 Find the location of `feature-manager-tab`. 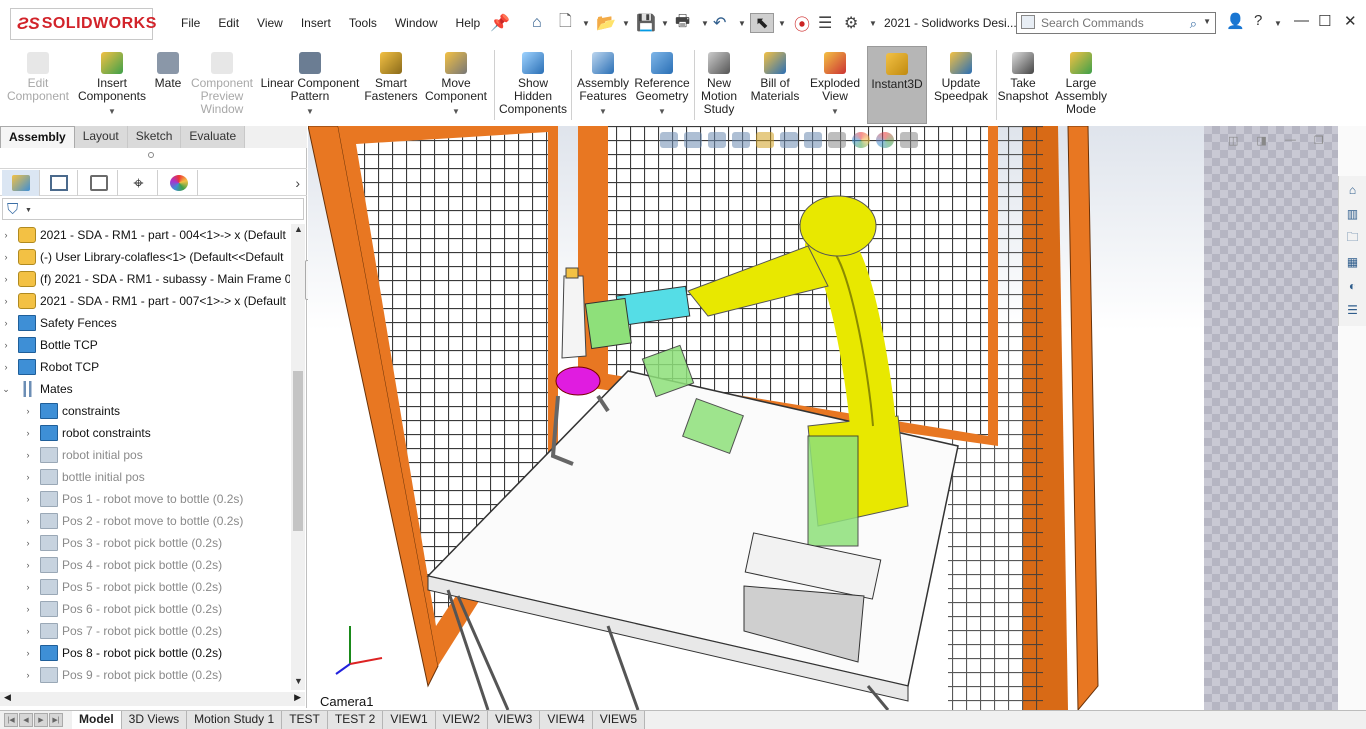

feature-manager-tab is located at coordinates (21, 183).